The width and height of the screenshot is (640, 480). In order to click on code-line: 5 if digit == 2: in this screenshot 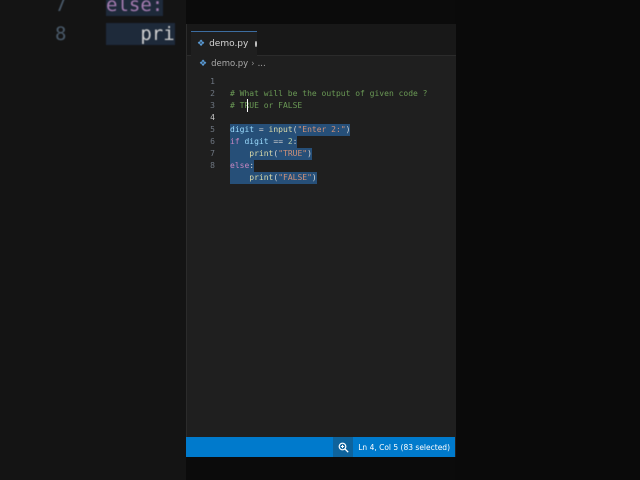, I will do `click(321, 130)`.